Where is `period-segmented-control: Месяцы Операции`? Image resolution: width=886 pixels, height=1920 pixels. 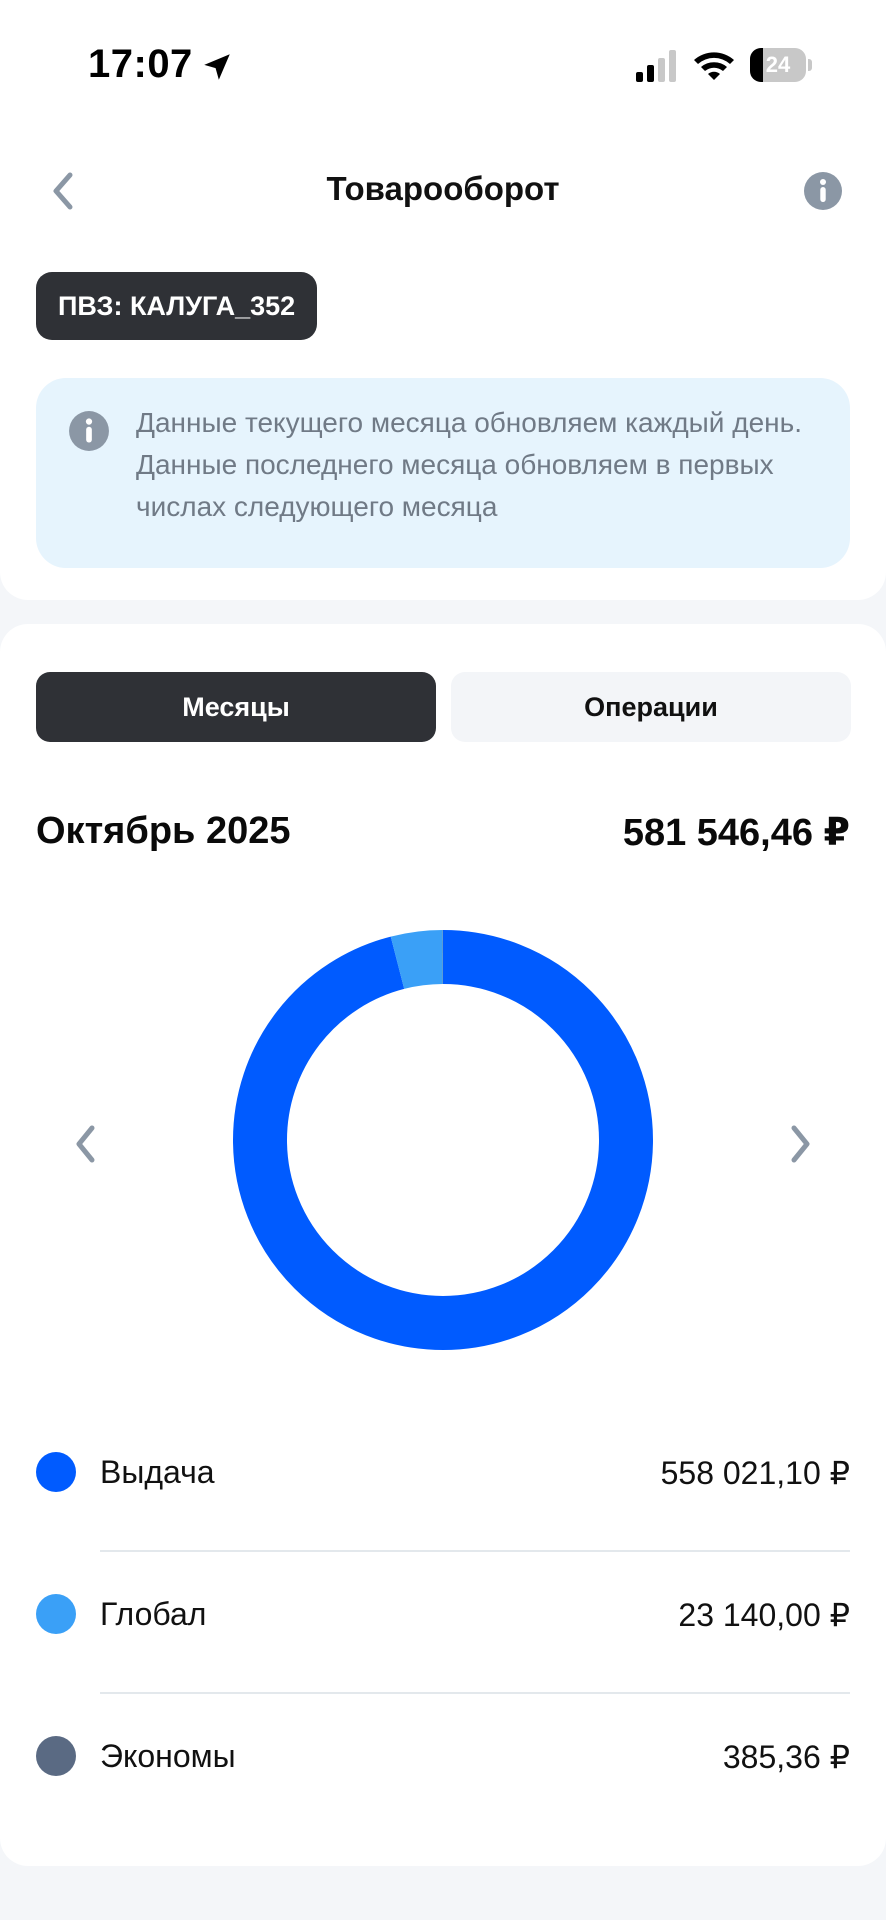
period-segmented-control: Месяцы Операции is located at coordinates (443, 707).